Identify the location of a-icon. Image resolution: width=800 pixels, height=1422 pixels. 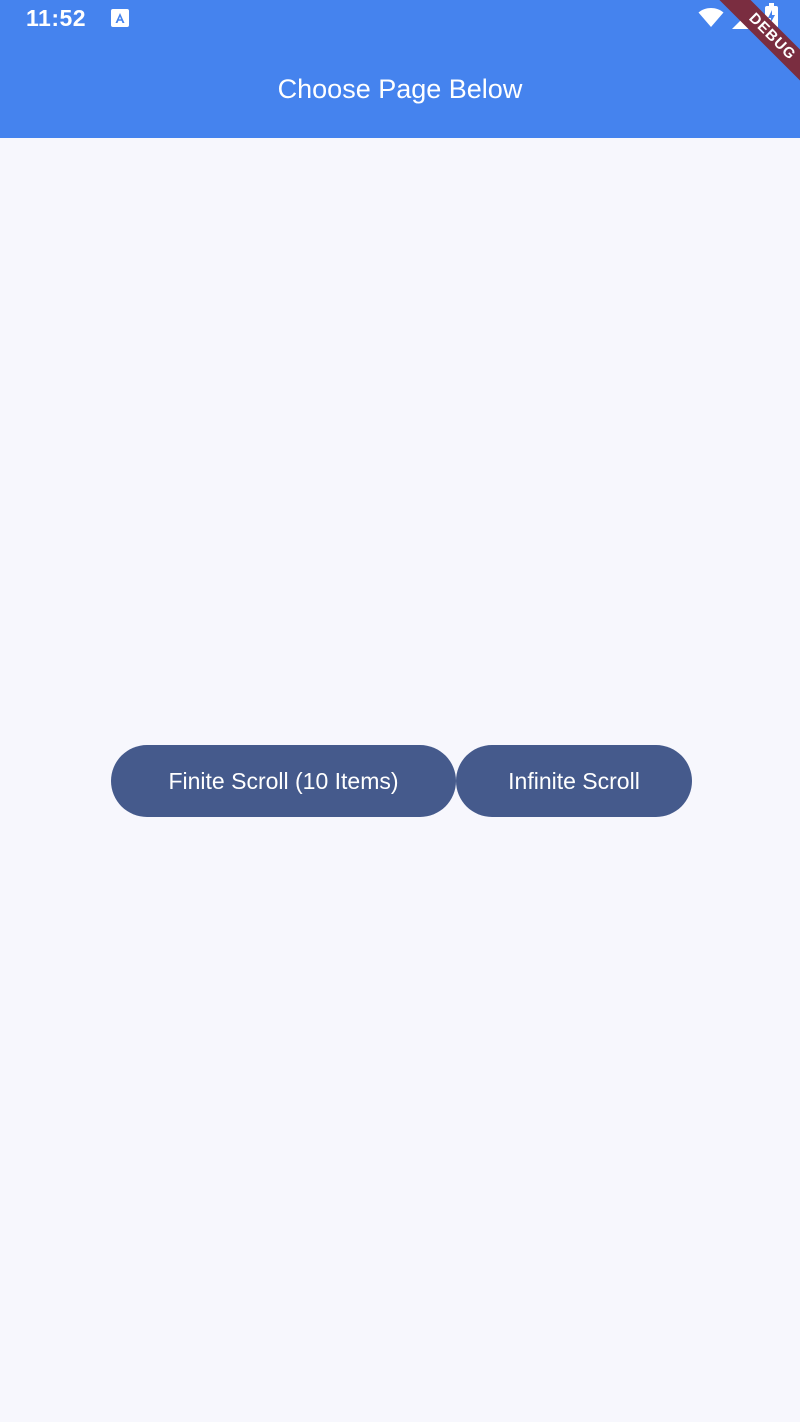
(120, 18).